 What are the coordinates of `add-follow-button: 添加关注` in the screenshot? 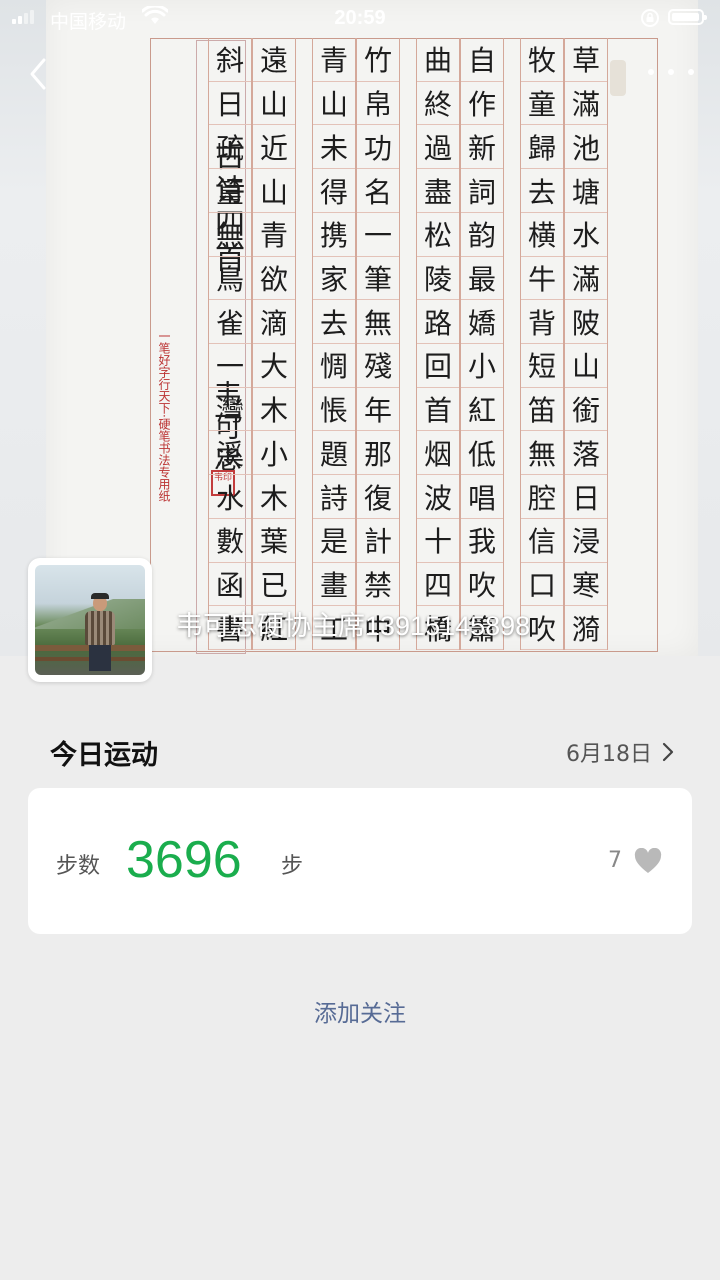 It's located at (360, 1011).